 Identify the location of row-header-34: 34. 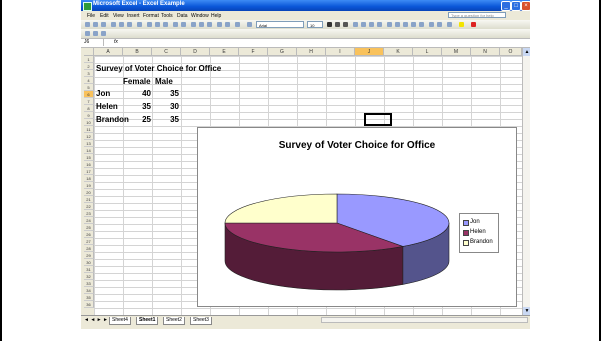
(89, 290).